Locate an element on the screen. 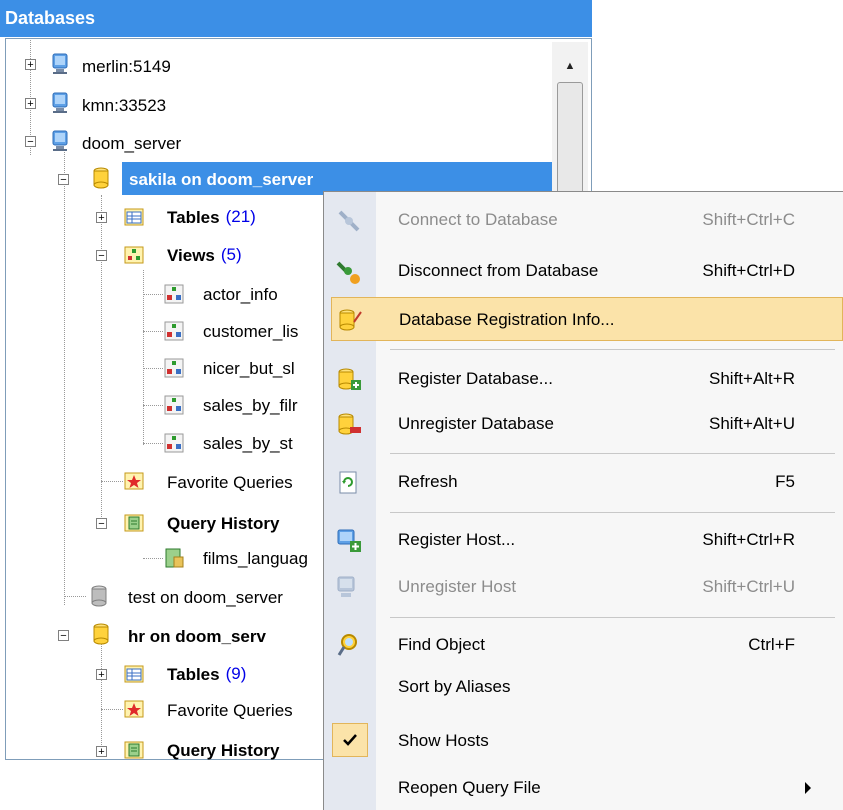 The height and width of the screenshot is (810, 843). submenu-arrow-icon is located at coordinates (808, 788).